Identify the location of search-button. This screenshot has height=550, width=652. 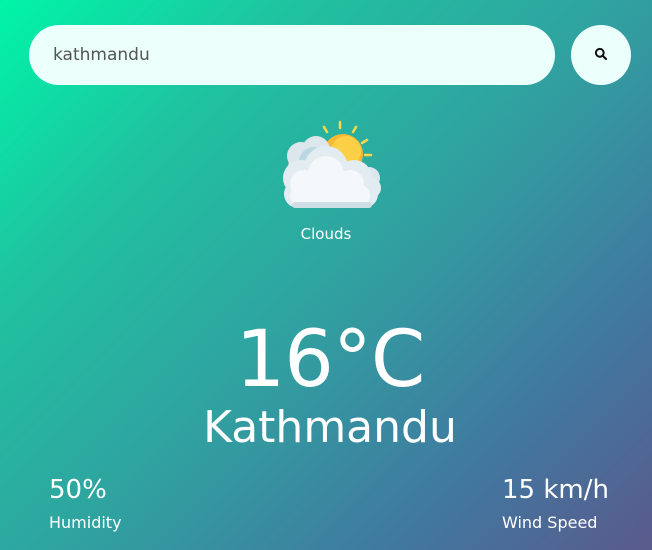
(601, 55).